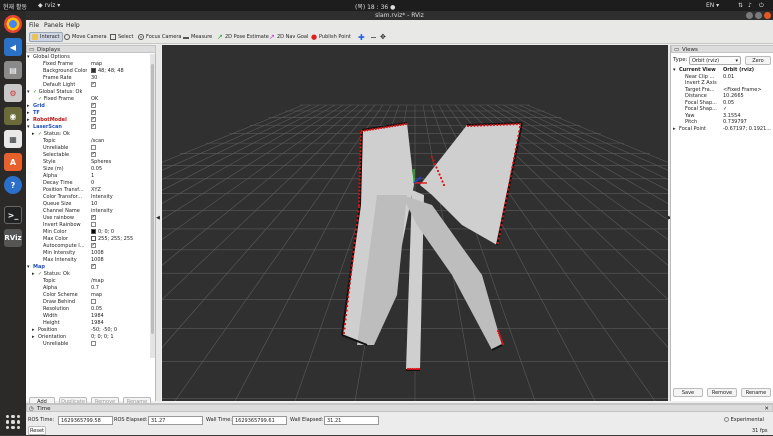  What do you see at coordinates (90, 239) in the screenshot?
I see `display-row: Max Color 255; 255; 255` at bounding box center [90, 239].